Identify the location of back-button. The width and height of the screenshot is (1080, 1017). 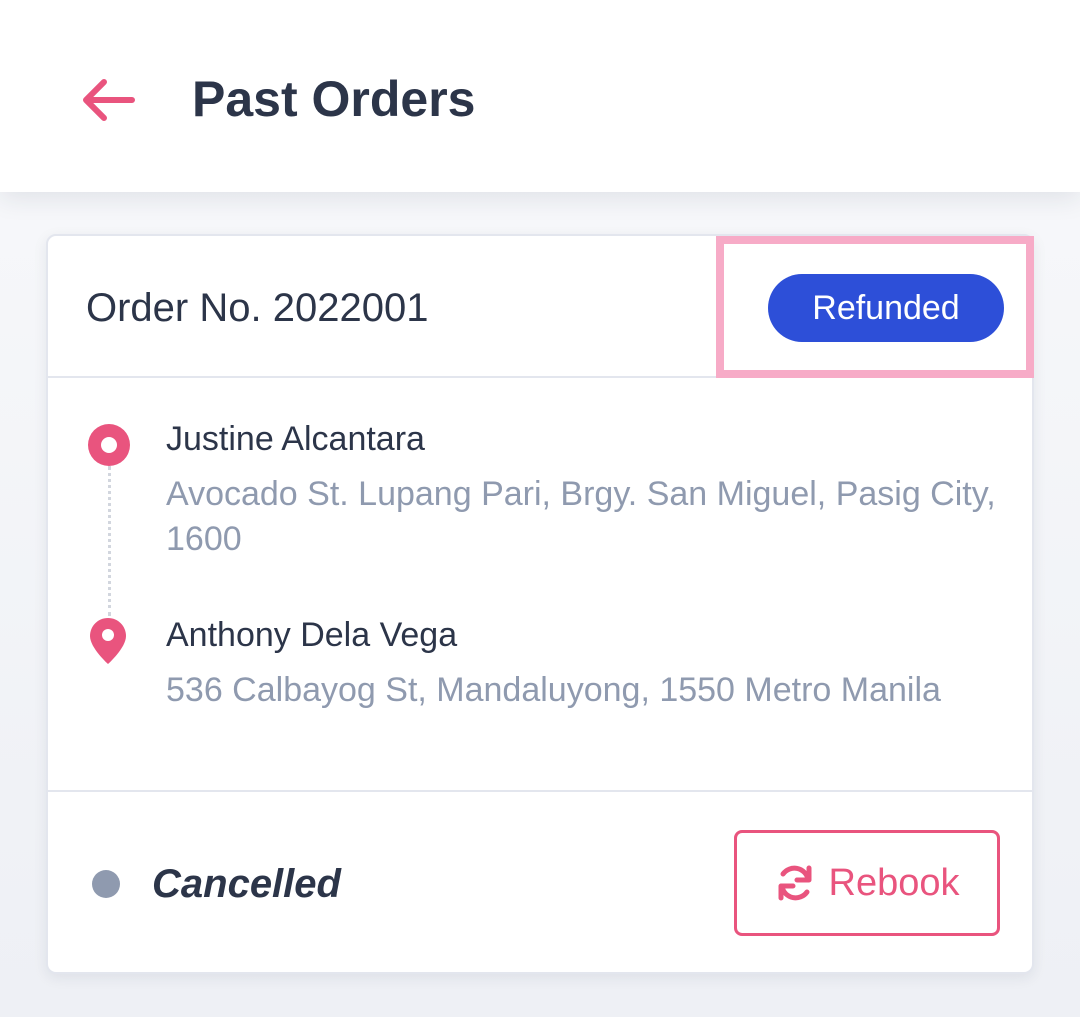
(108, 100).